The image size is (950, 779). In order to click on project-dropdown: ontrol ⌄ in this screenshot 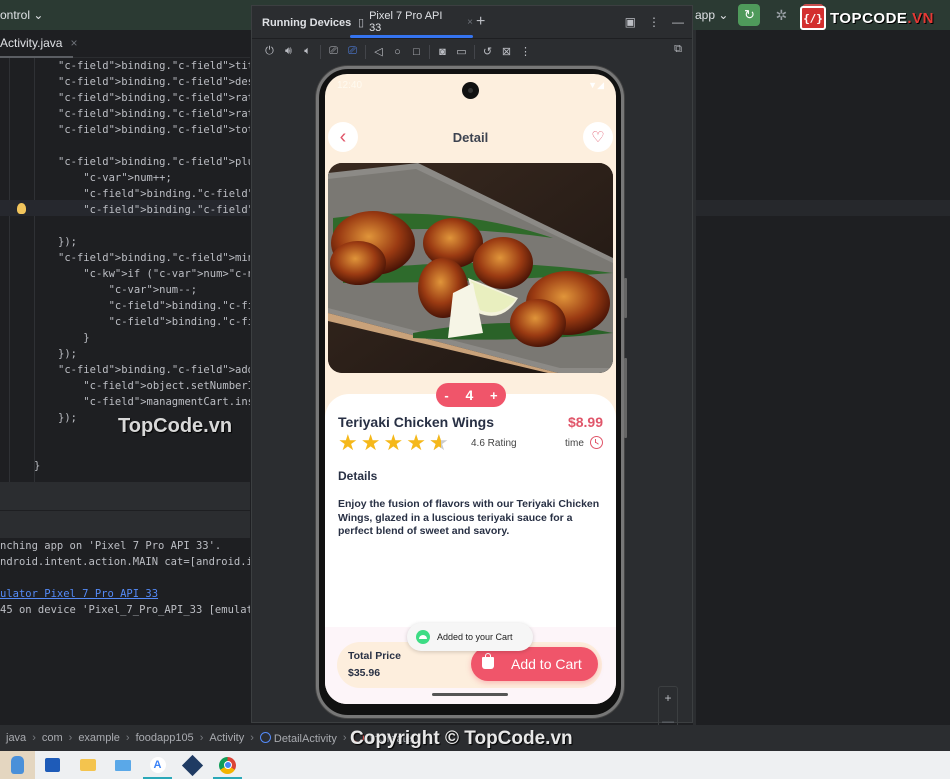, I will do `click(21, 15)`.